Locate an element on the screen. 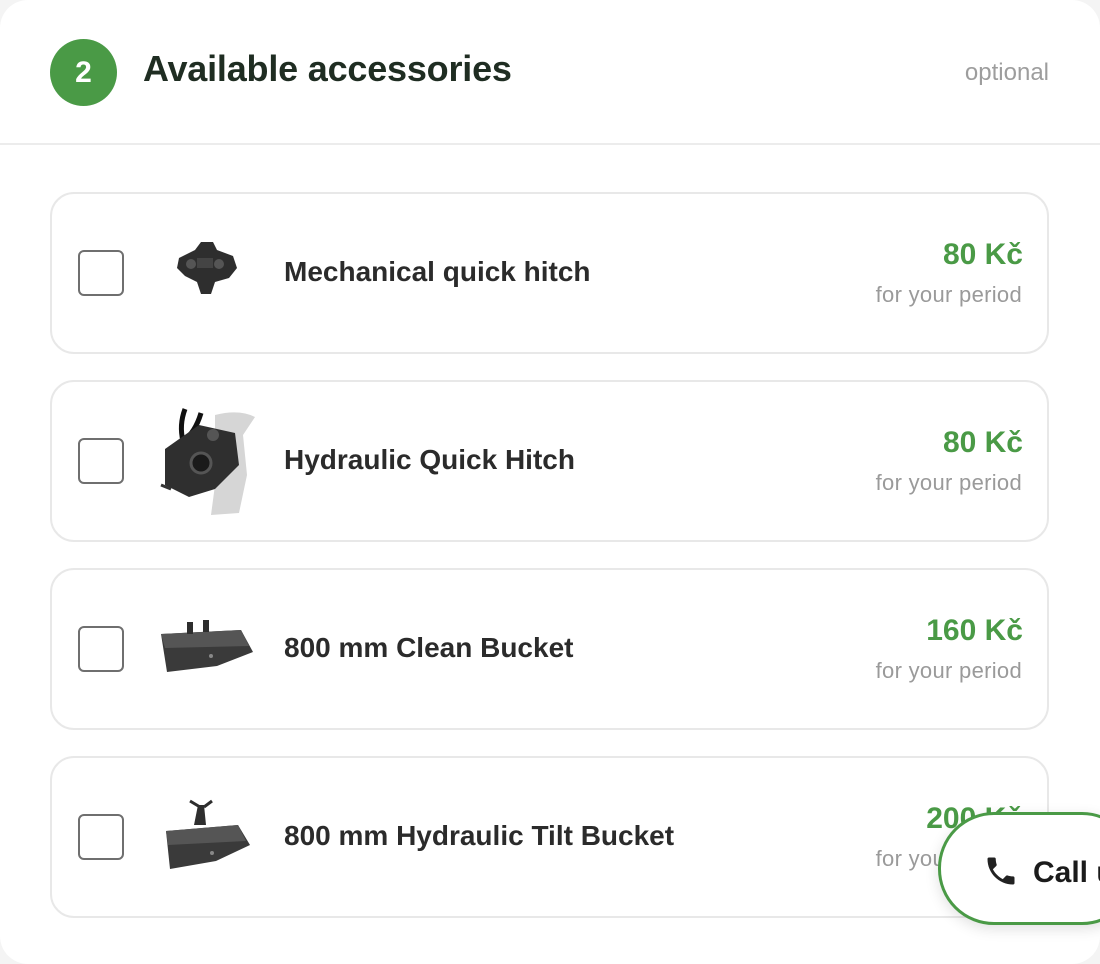 The image size is (1100, 964). call-label: Call us is located at coordinates (1066, 872).